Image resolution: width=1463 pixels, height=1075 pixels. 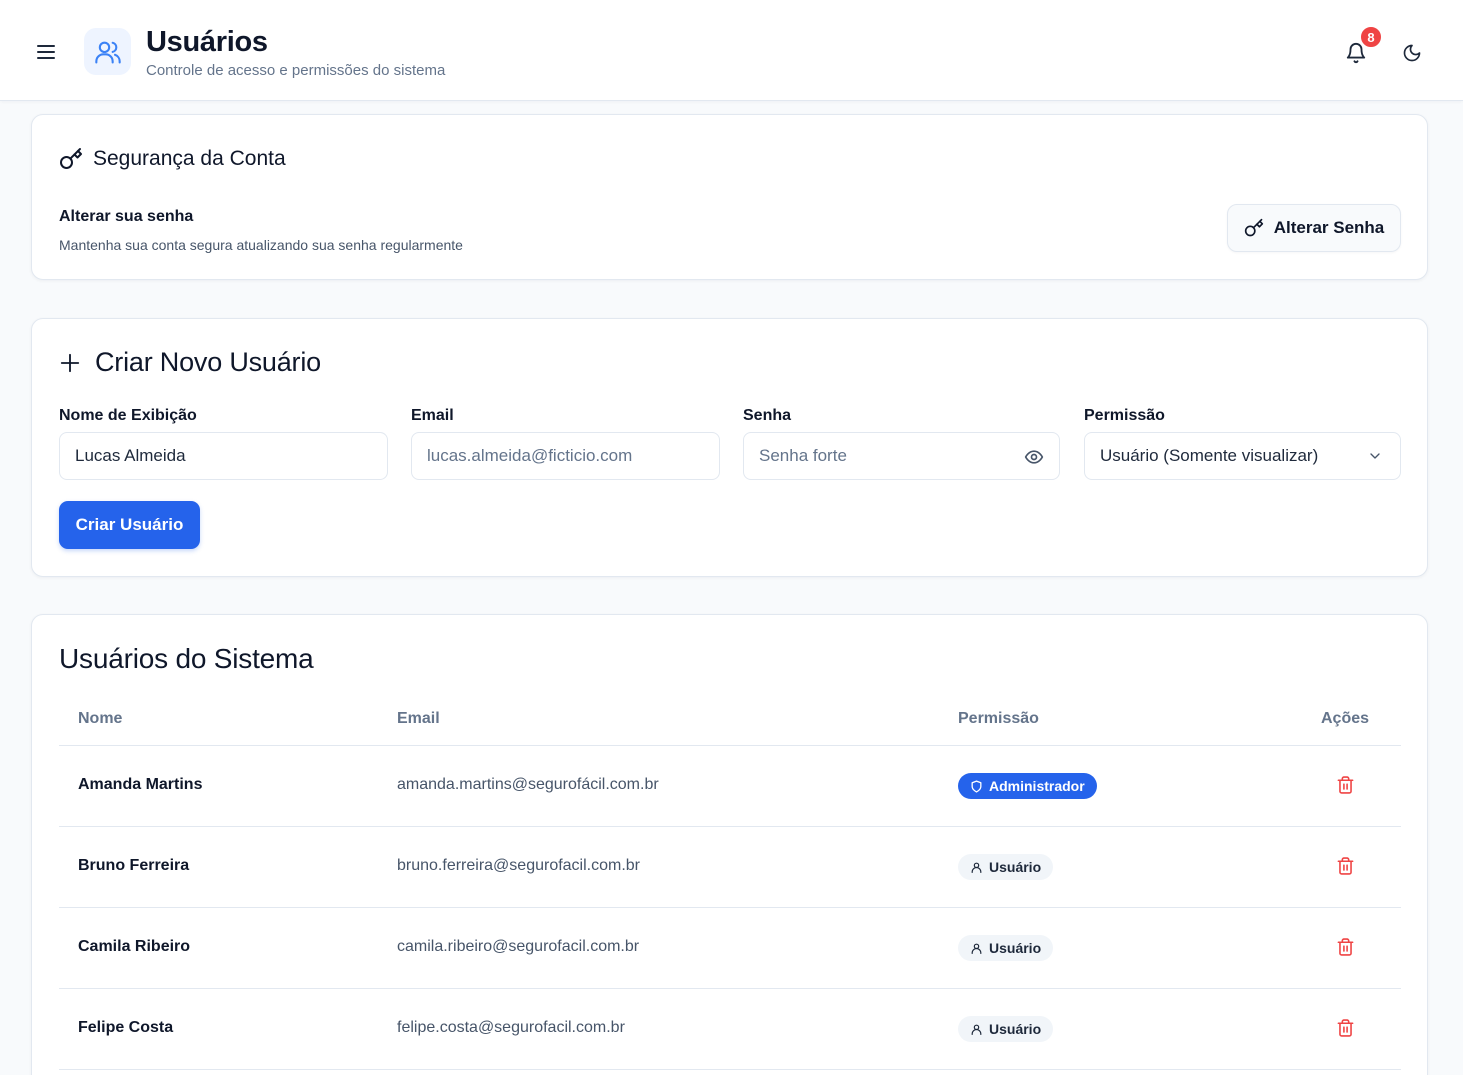 What do you see at coordinates (189, 158) in the screenshot?
I see `security-title: Segurança da Conta` at bounding box center [189, 158].